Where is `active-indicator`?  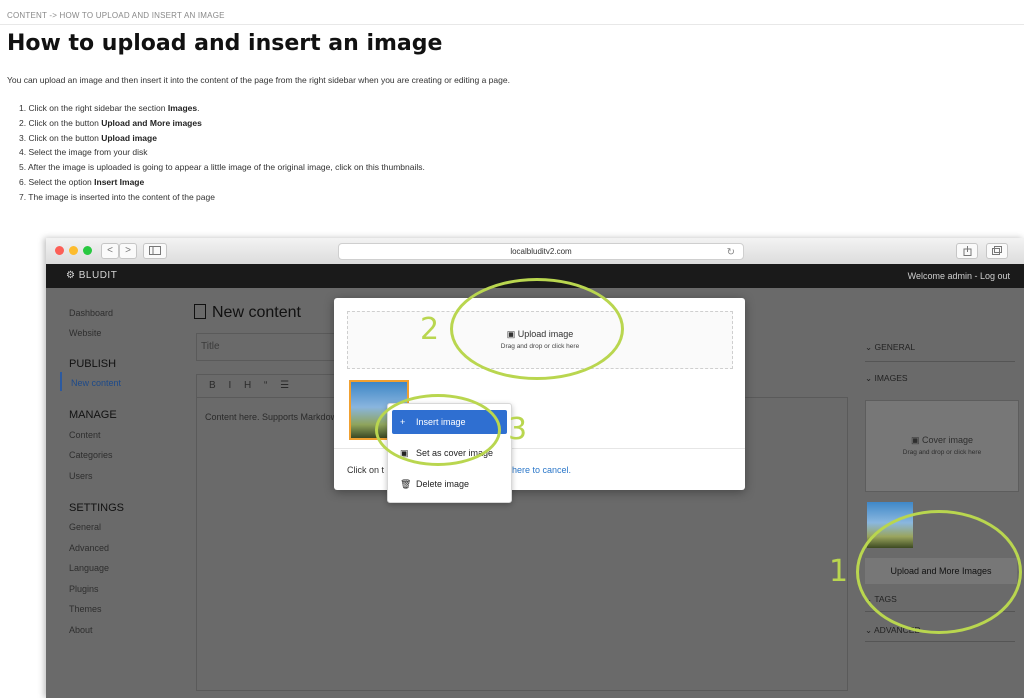
active-indicator is located at coordinates (61, 381).